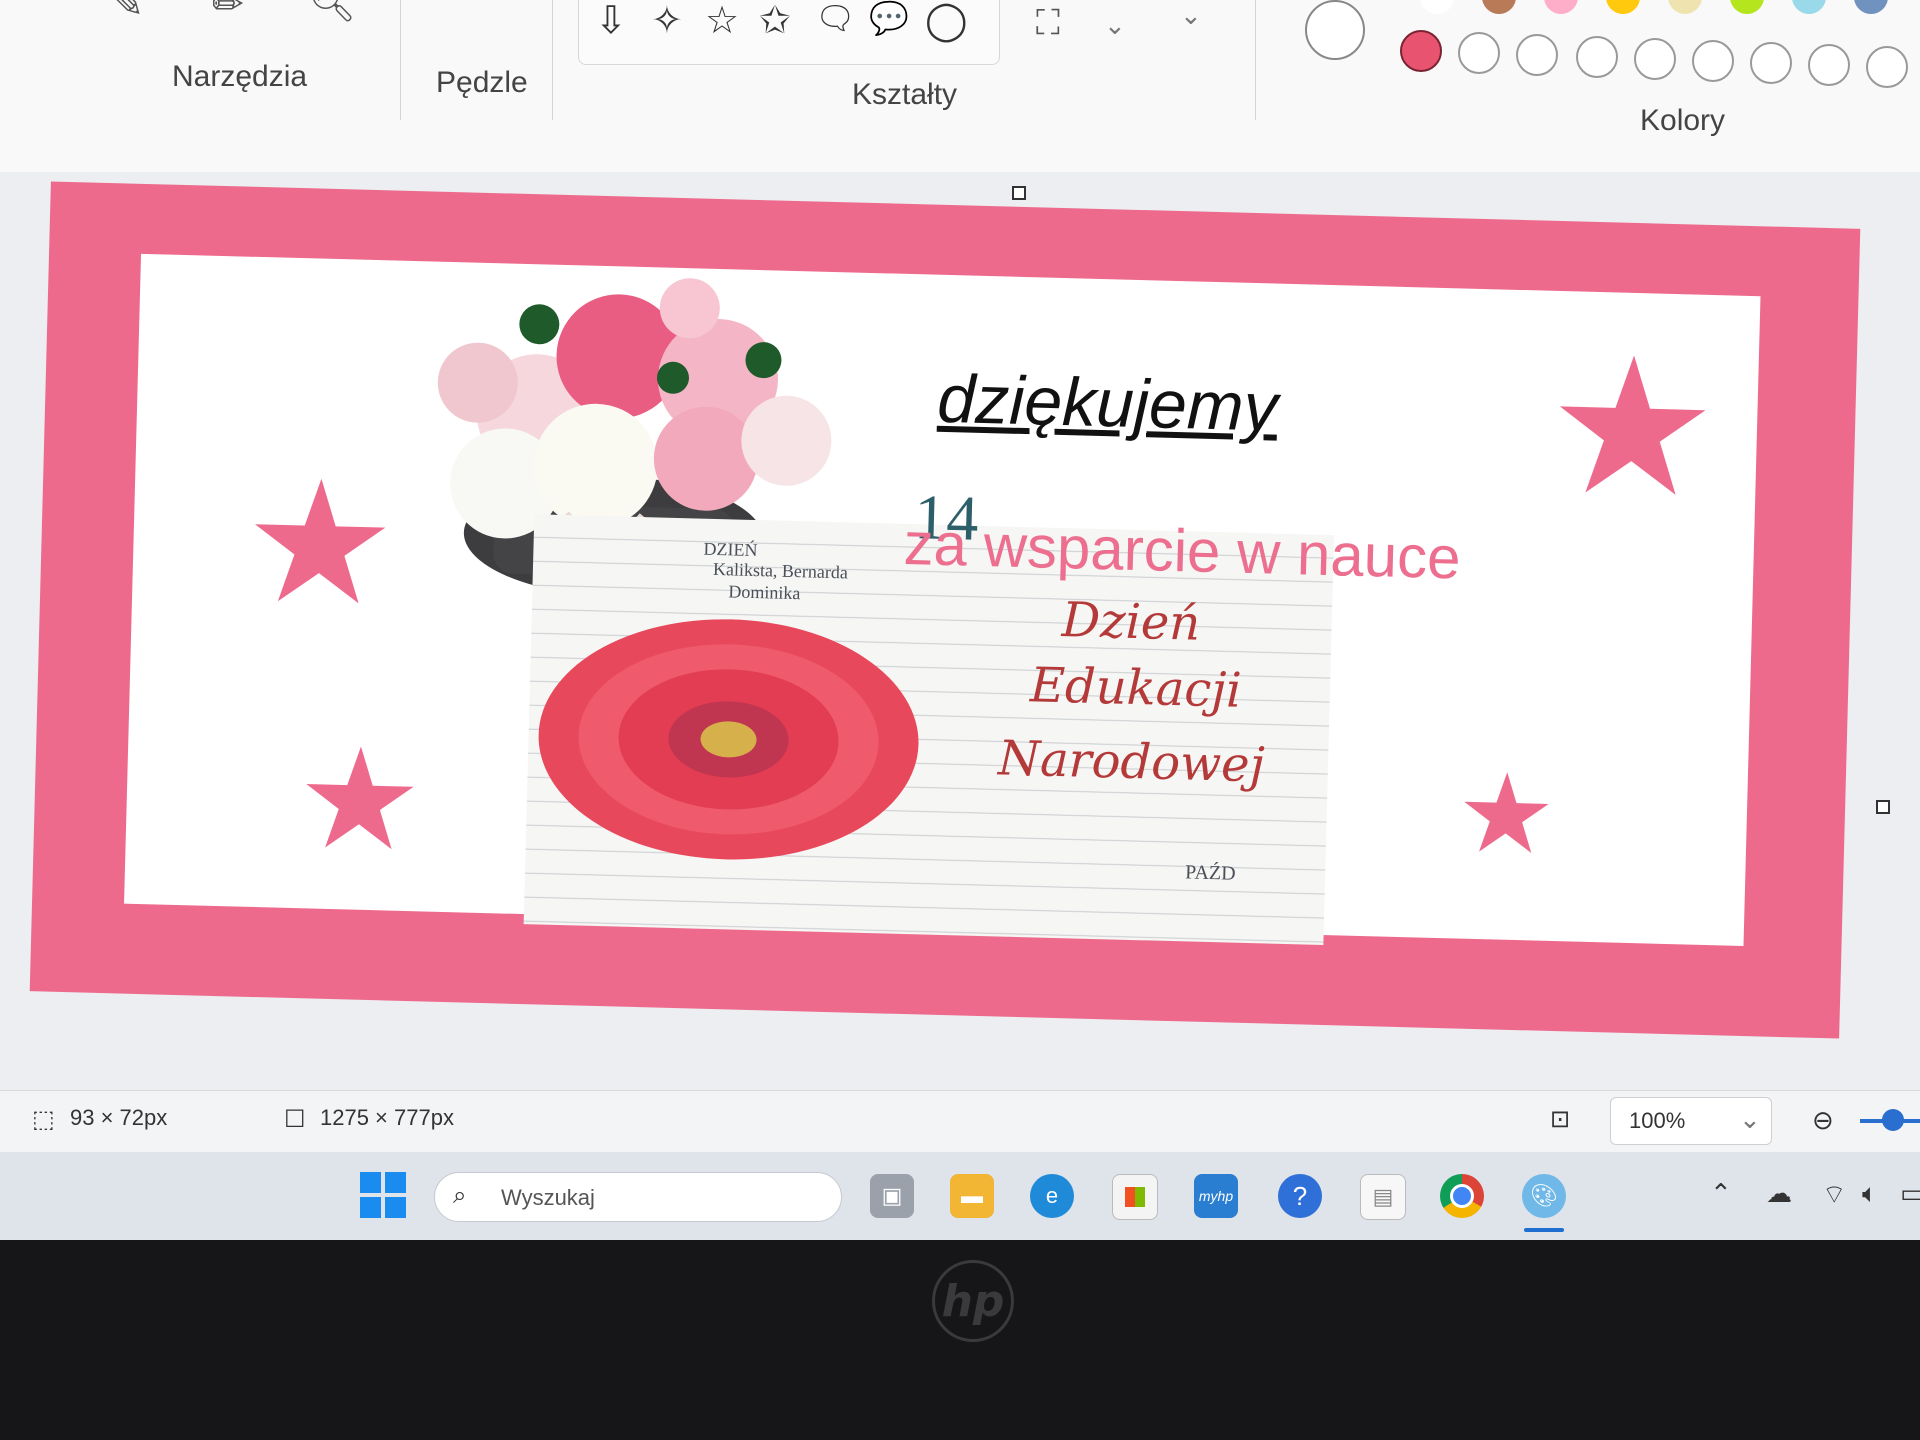 This screenshot has height=1440, width=1920. What do you see at coordinates (667, 21) in the screenshot?
I see `four-point-star-shape: ✧` at bounding box center [667, 21].